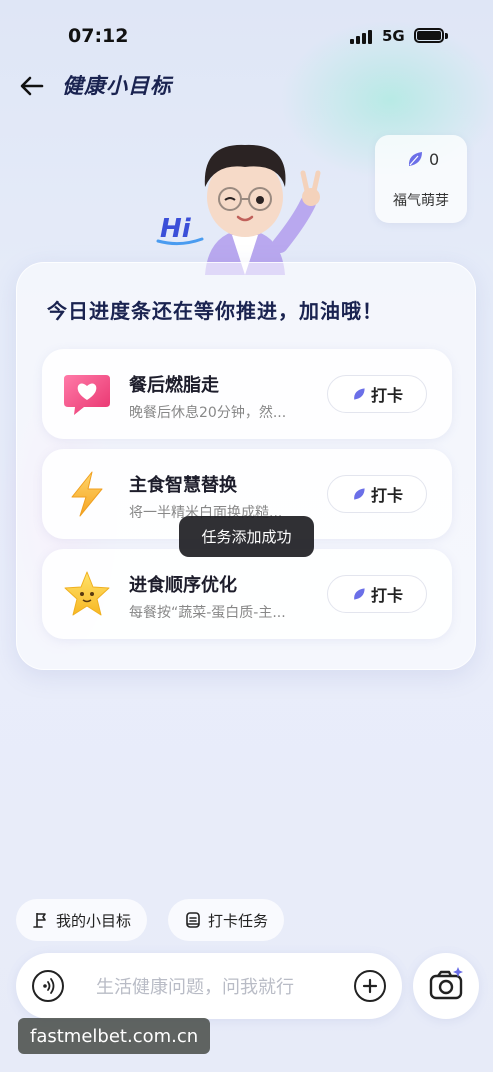 The width and height of the screenshot is (493, 1072). What do you see at coordinates (176, 229) in the screenshot?
I see `avatar-greeting: Hi` at bounding box center [176, 229].